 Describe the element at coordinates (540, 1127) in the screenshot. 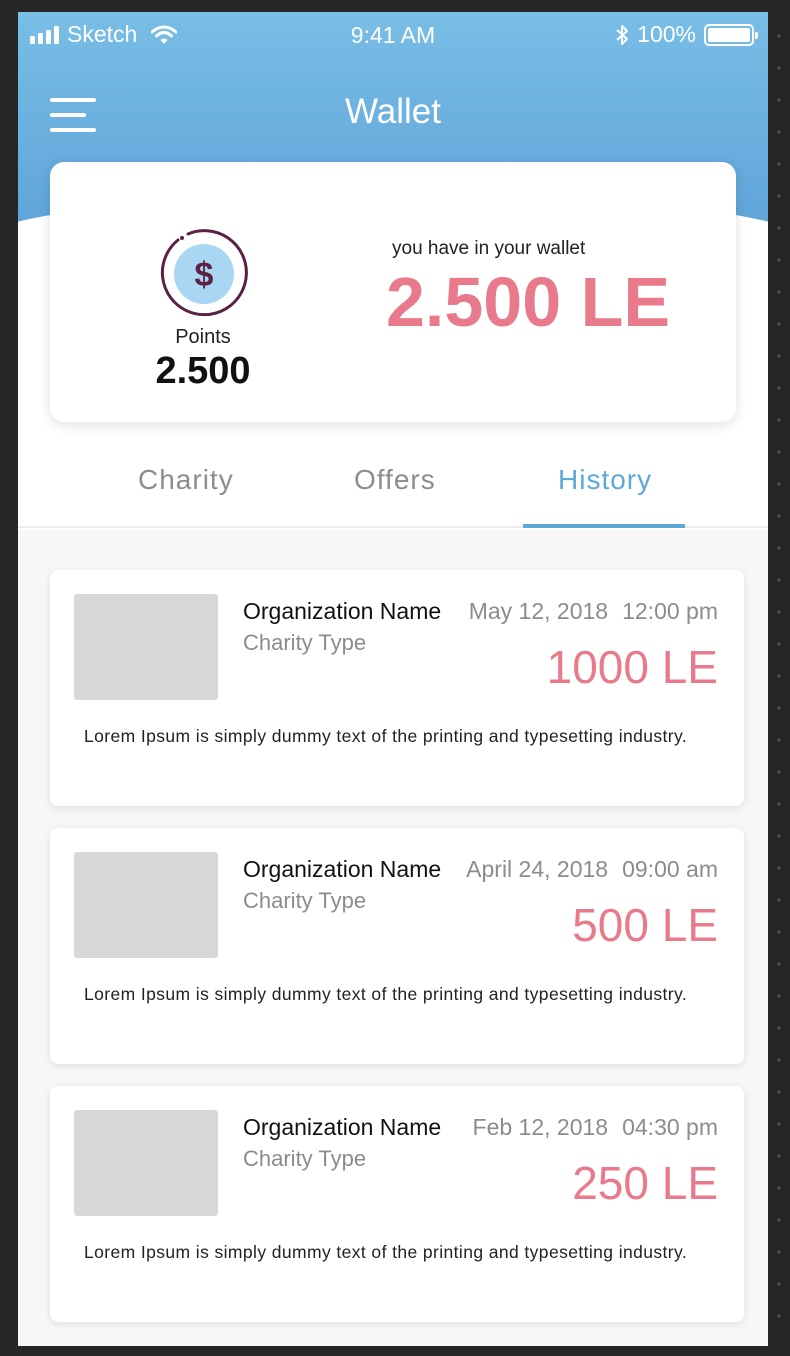

I see `transaction-date: Feb 12, 2018` at that location.